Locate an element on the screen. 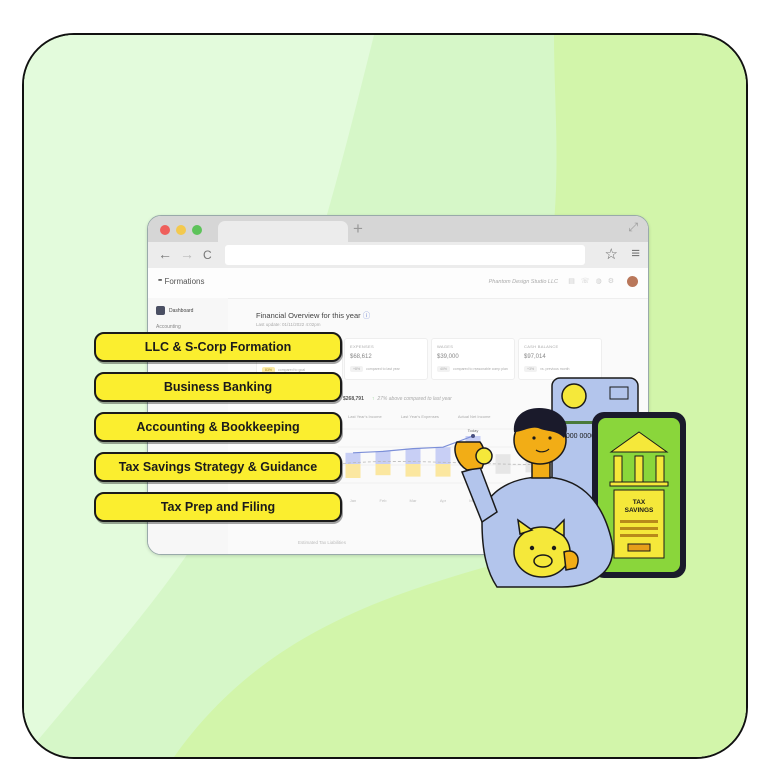 The height and width of the screenshot is (783, 767). service-business-banking: Business Banking is located at coordinates (218, 387).